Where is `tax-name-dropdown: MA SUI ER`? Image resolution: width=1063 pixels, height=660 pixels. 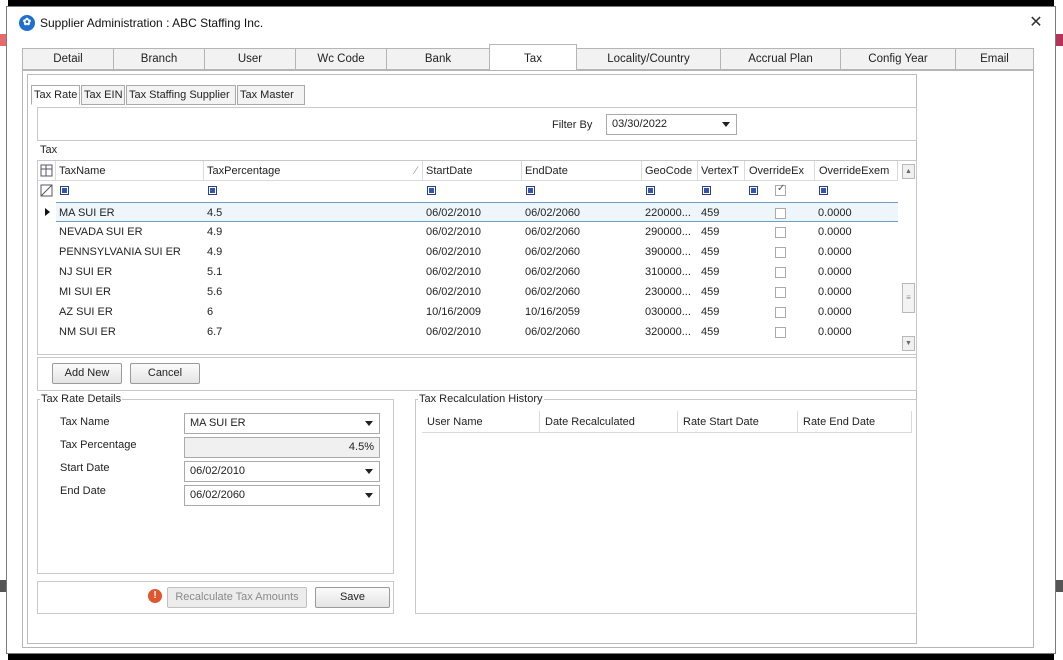 tax-name-dropdown: MA SUI ER is located at coordinates (282, 423).